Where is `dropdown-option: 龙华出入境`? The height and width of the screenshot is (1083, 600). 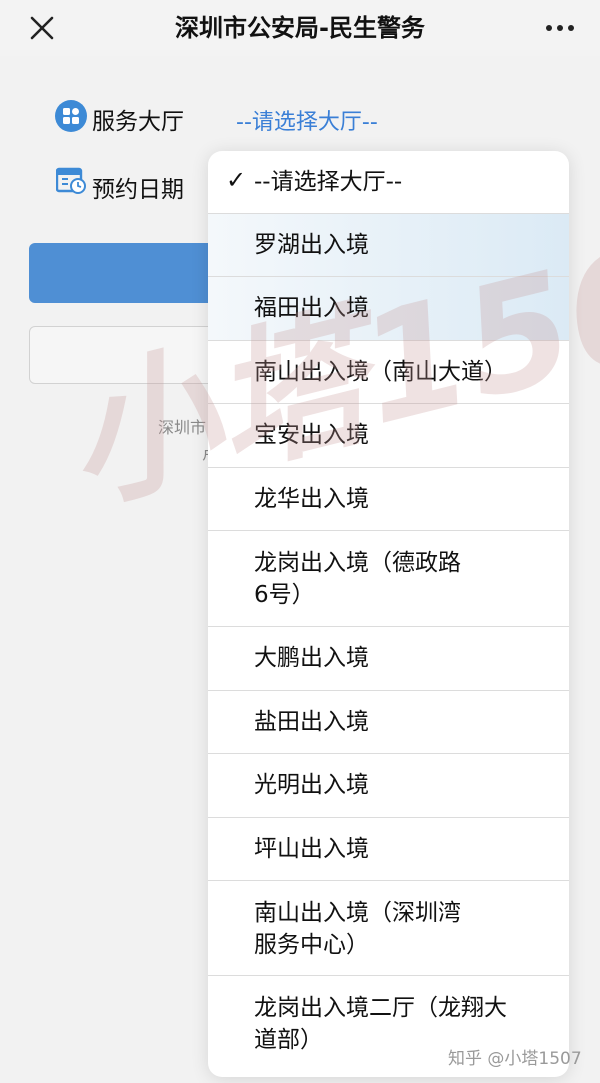
dropdown-option: 龙华出入境 is located at coordinates (388, 499).